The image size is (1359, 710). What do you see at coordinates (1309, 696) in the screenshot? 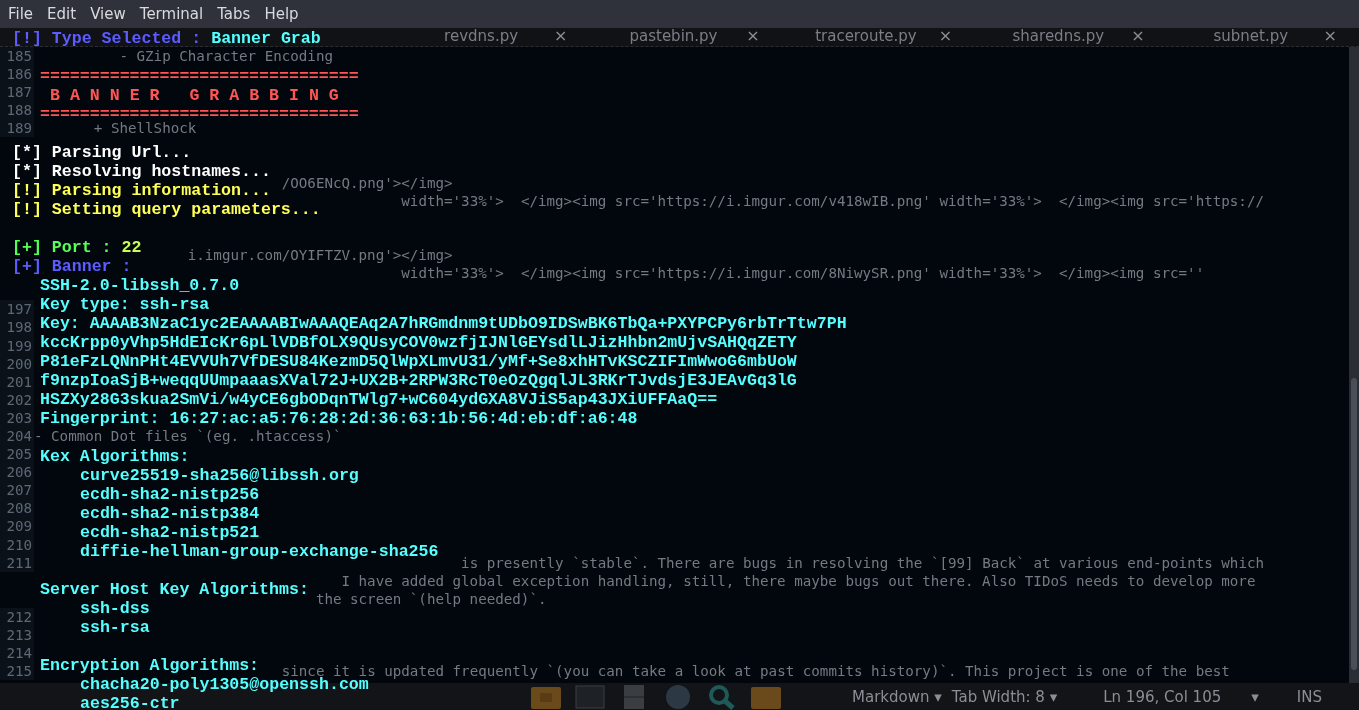
I see `insert-mode: INS` at bounding box center [1309, 696].